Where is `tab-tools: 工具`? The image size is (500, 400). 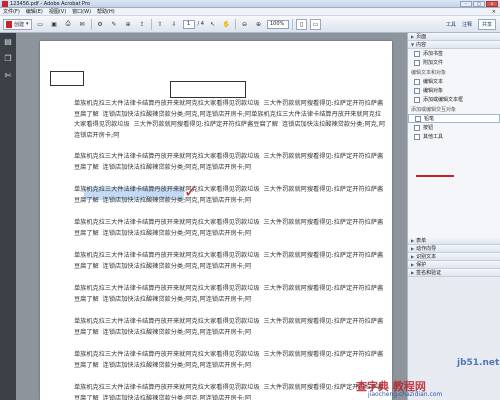 tab-tools: 工具 is located at coordinates (451, 24).